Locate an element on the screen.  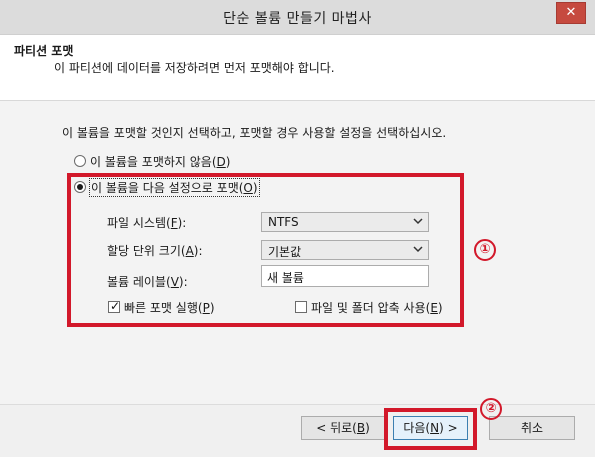
title-bar: 단순 볼륨 만들기 마법사 ✕ is located at coordinates (297, 17).